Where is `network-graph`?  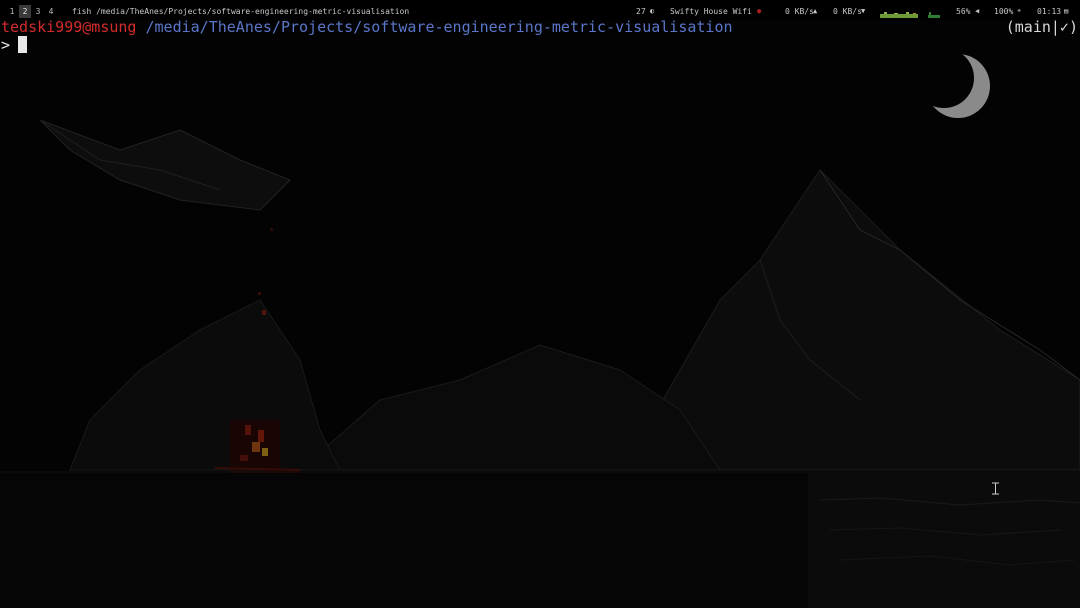
network-graph is located at coordinates (934, 15).